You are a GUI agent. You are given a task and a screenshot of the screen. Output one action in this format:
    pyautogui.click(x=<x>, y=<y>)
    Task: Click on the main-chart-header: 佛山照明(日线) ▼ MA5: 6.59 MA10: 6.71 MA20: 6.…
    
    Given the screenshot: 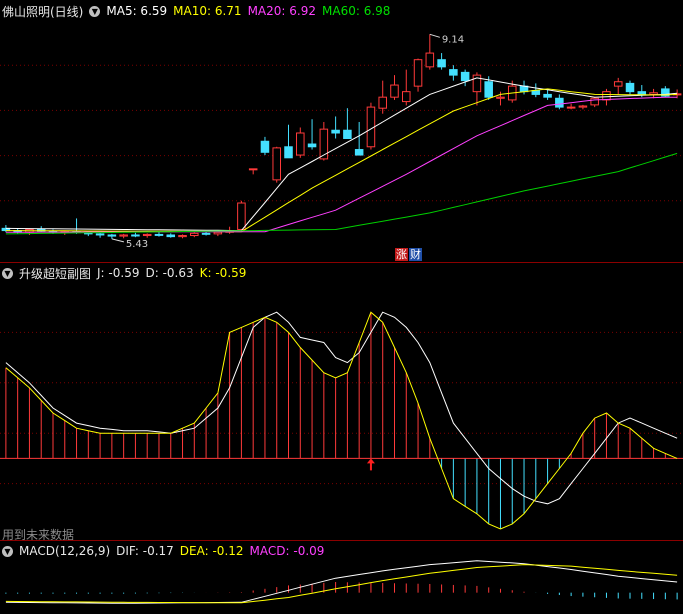 What is the action you would take?
    pyautogui.click(x=196, y=11)
    